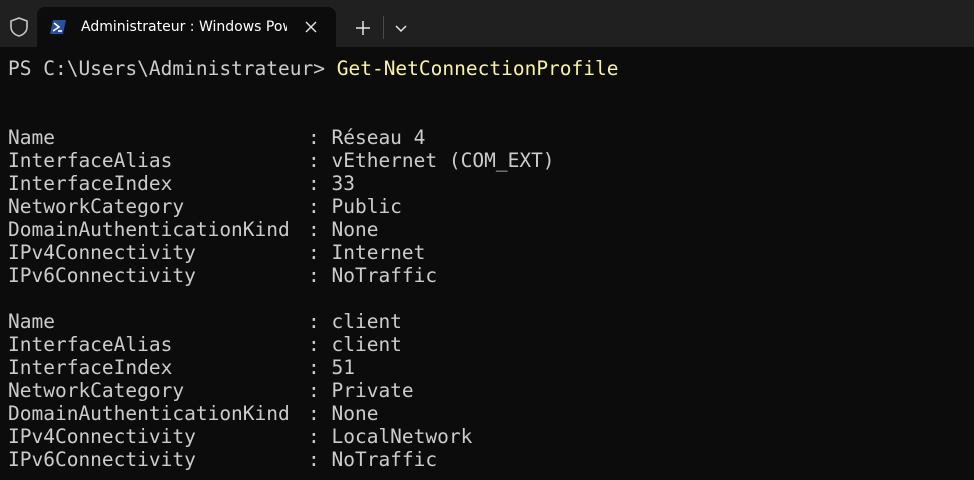  I want to click on tab-title: Administrateur : Windows PowerShell, so click(184, 27).